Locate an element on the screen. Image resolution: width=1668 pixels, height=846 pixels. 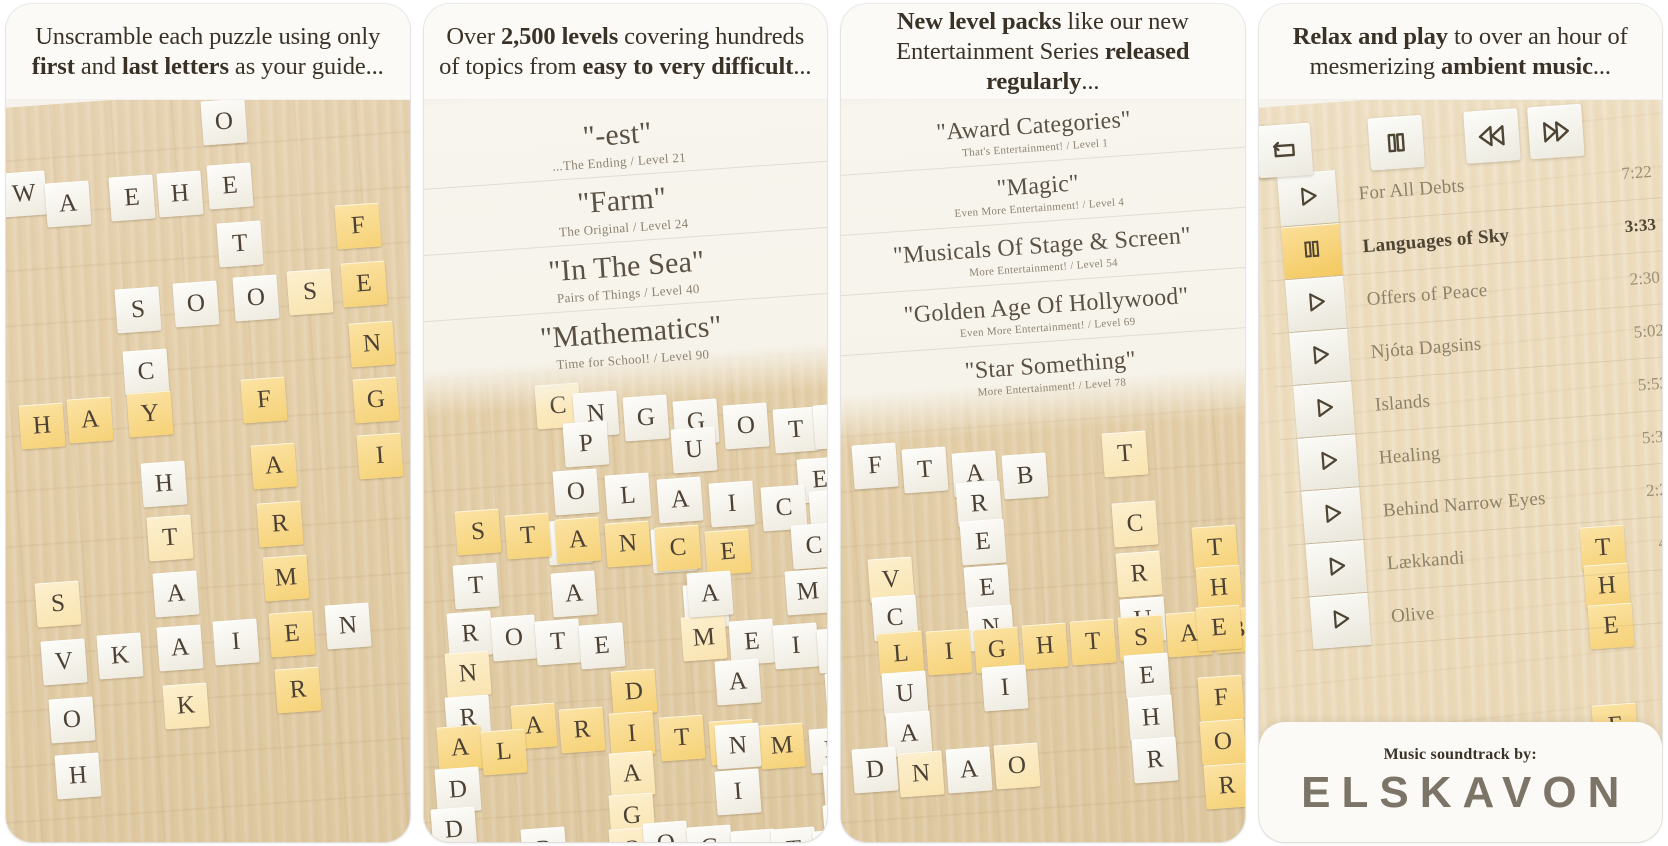
letter-tile: P is located at coordinates (585, 444).